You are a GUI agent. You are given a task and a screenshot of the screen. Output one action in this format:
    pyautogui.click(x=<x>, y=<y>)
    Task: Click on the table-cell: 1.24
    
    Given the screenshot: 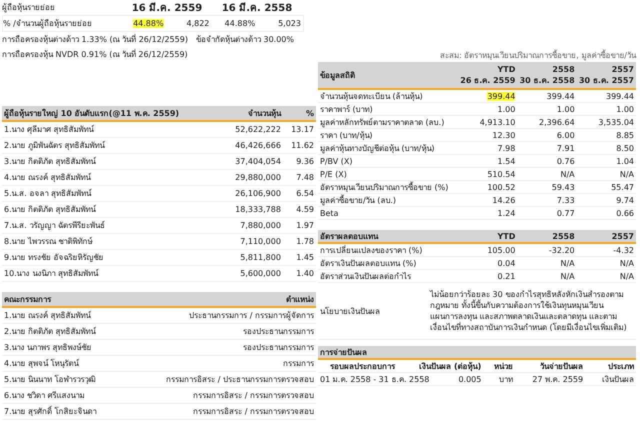 What is the action you would take?
    pyautogui.click(x=507, y=213)
    